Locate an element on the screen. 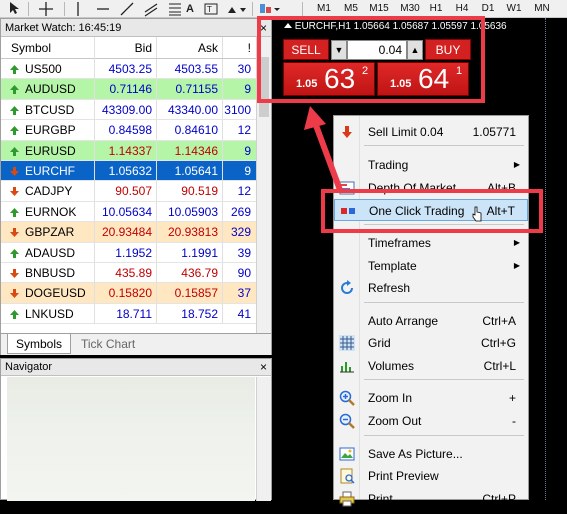 The height and width of the screenshot is (514, 567). bid-header: Bid is located at coordinates (126, 47).